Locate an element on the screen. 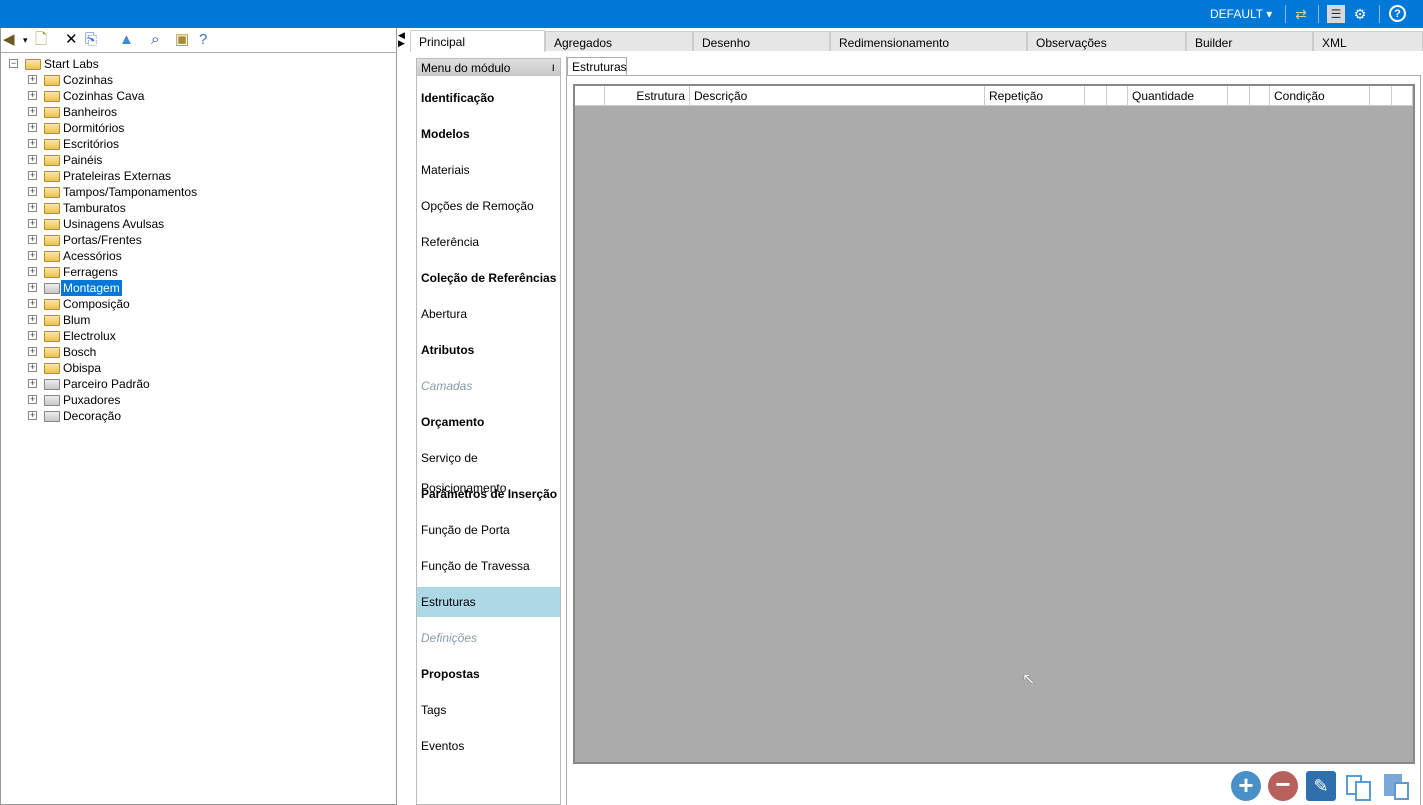 The width and height of the screenshot is (1423, 805). menu-item: Identificação is located at coordinates (488, 98).